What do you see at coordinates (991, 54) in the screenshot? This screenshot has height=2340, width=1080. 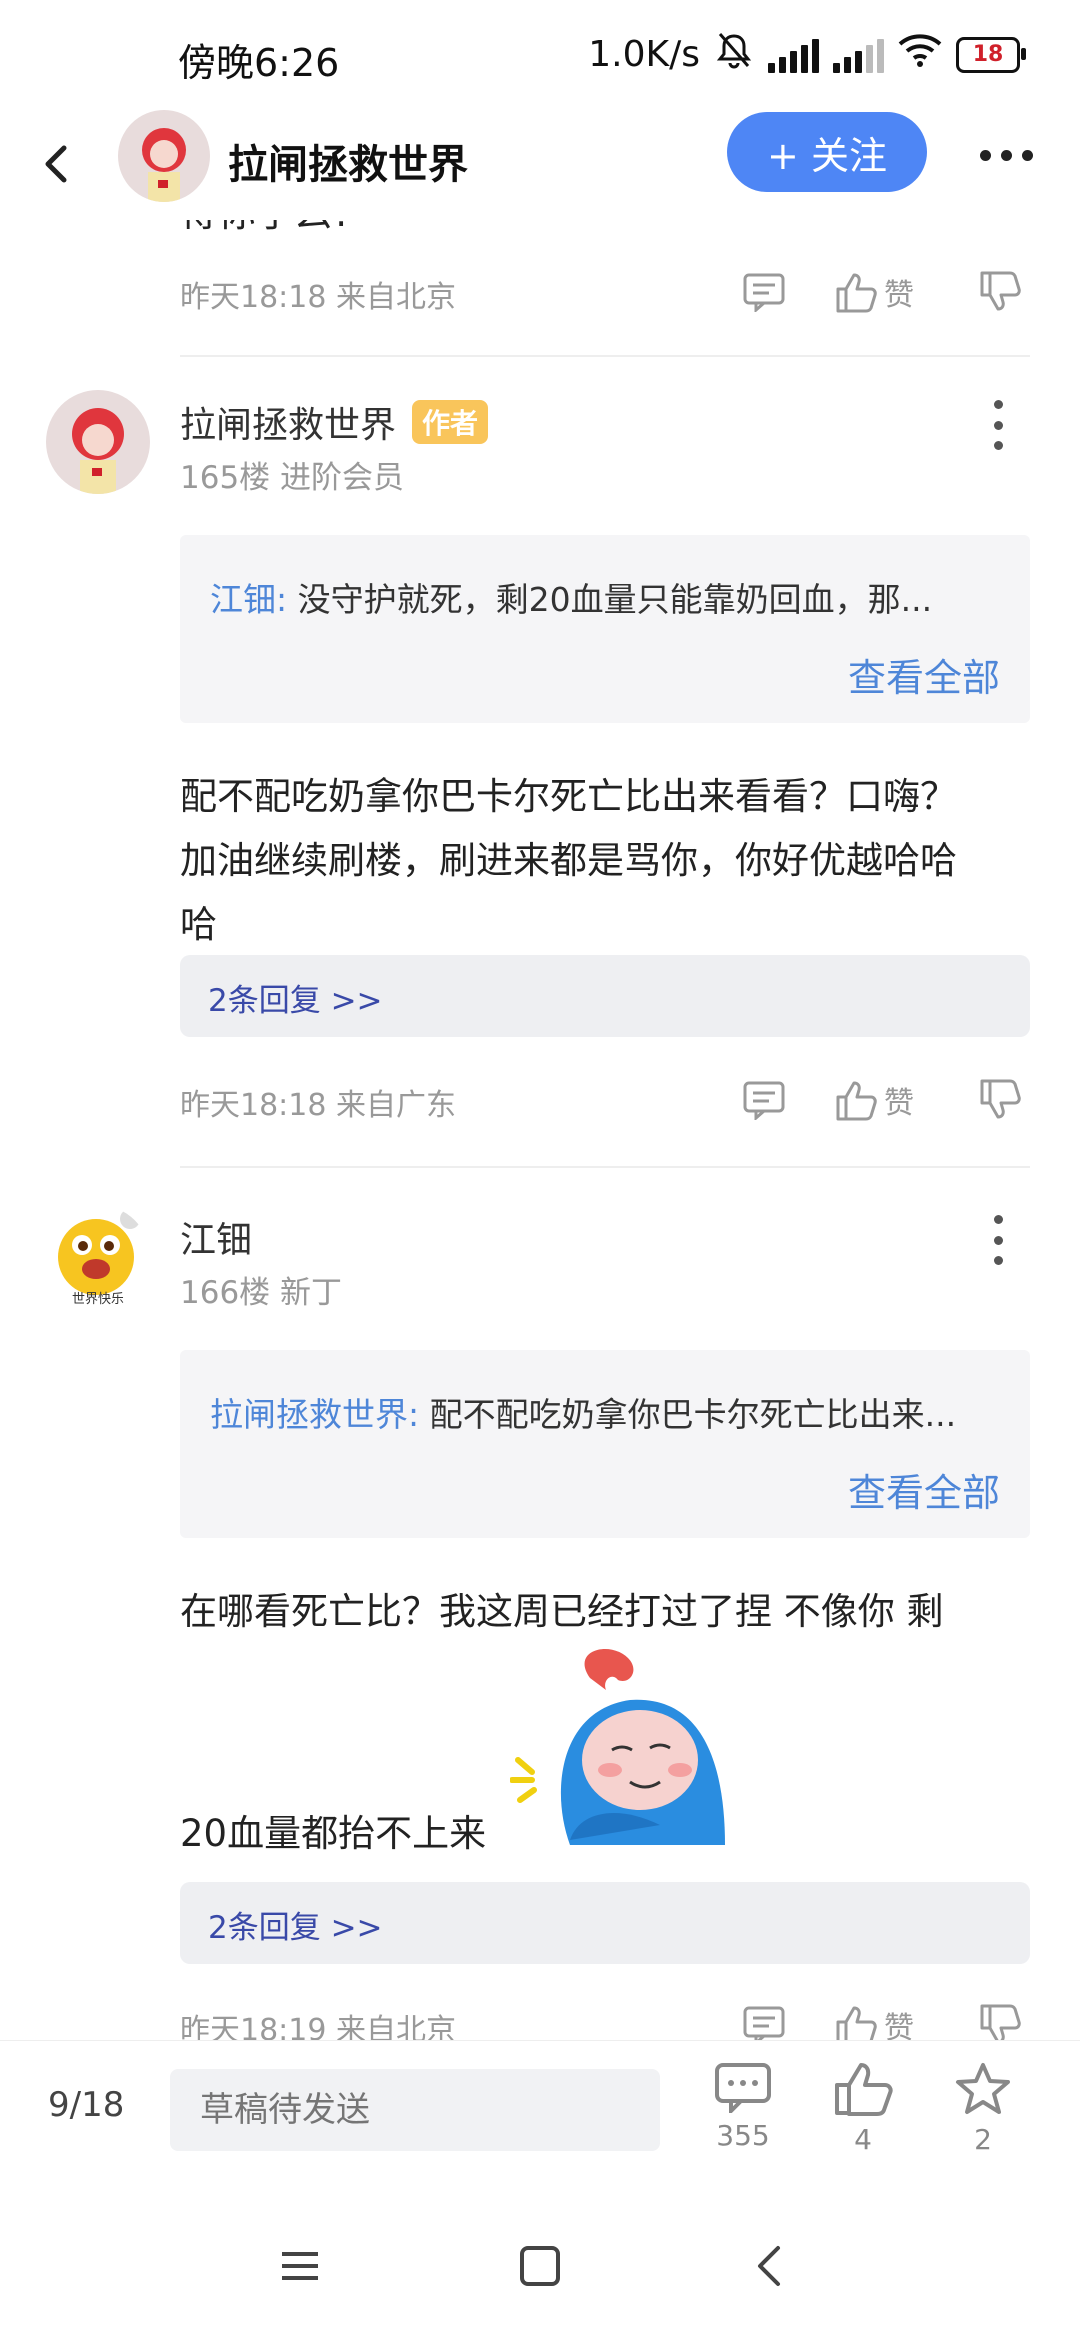 I see `battery-icon: 18` at bounding box center [991, 54].